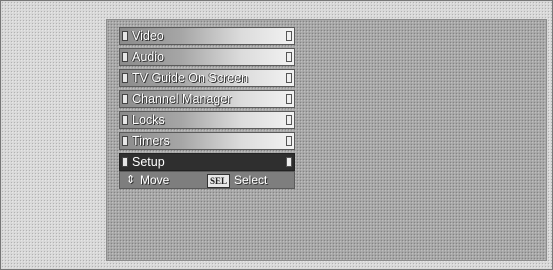 This screenshot has width=553, height=270. I want to click on menu-item-channel-manager: Channel Manager, so click(207, 99).